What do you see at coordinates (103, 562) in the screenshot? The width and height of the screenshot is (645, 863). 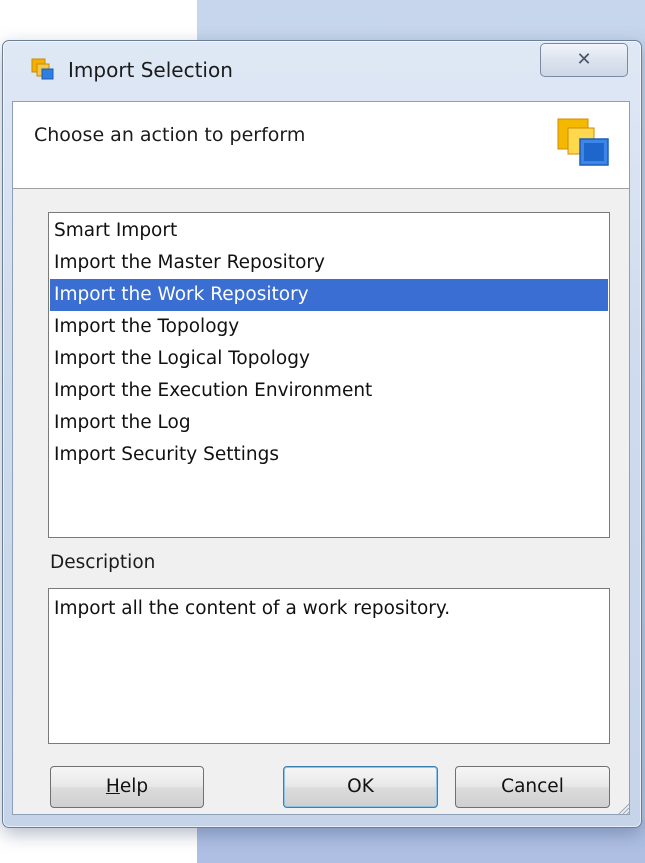 I see `description-label: Description` at bounding box center [103, 562].